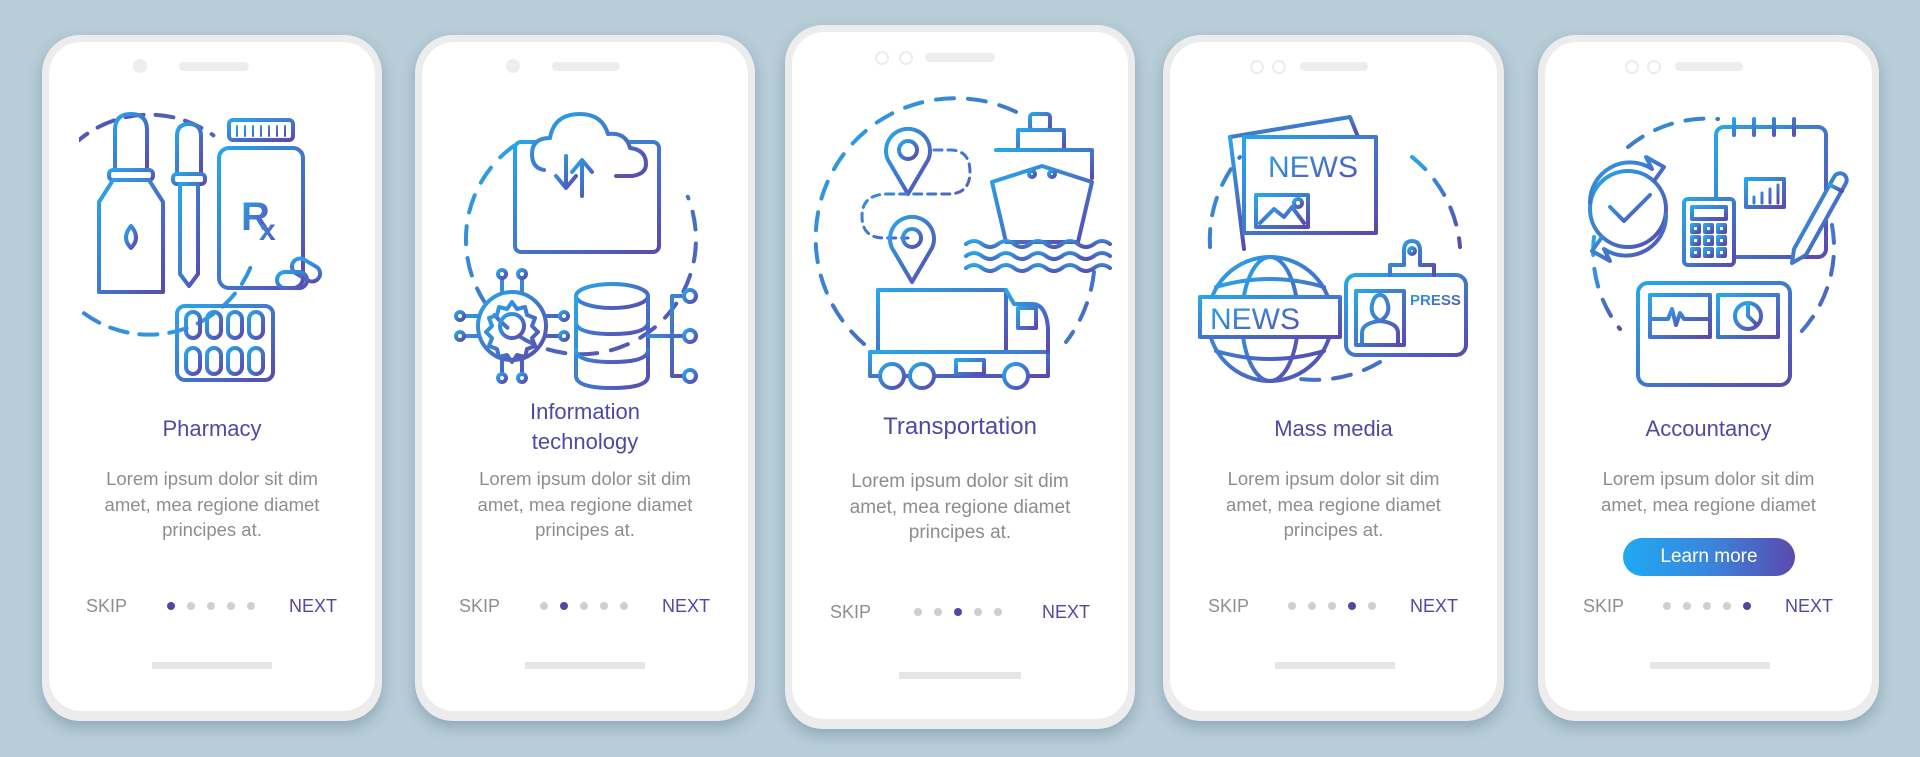 Image resolution: width=1920 pixels, height=757 pixels. What do you see at coordinates (1333, 428) in the screenshot?
I see `screen-title: Mass media` at bounding box center [1333, 428].